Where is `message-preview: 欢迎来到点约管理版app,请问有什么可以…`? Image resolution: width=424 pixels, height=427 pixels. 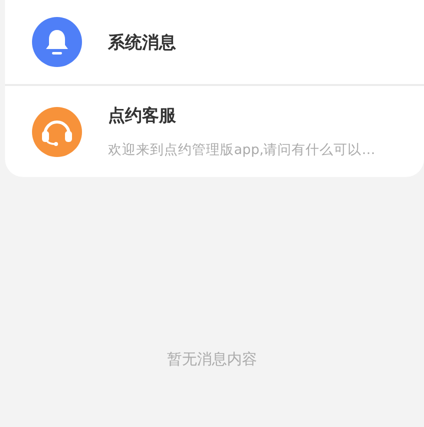 message-preview: 欢迎来到点约管理版app,请问有什么可以… is located at coordinates (242, 150).